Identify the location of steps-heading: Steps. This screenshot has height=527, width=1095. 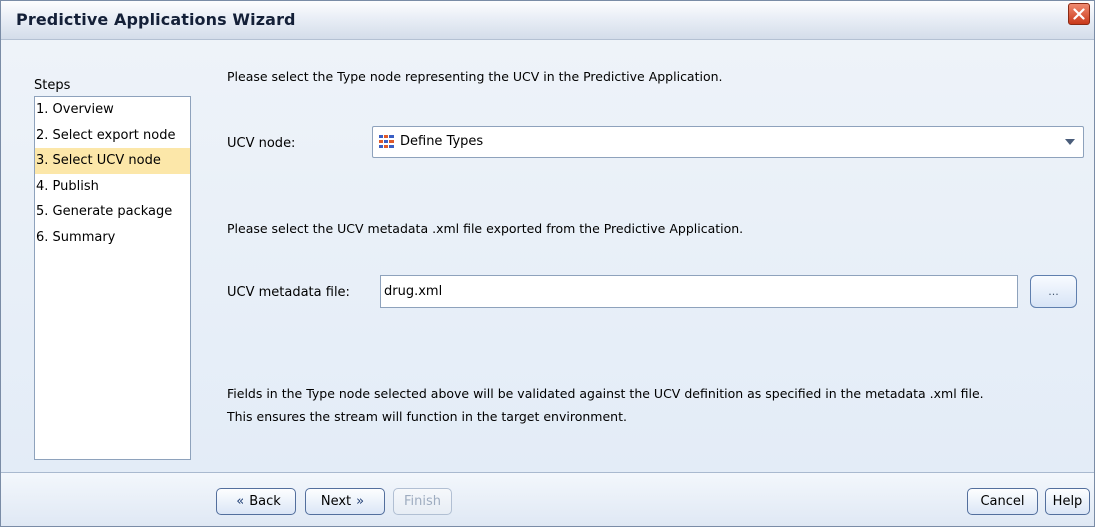
(52, 85).